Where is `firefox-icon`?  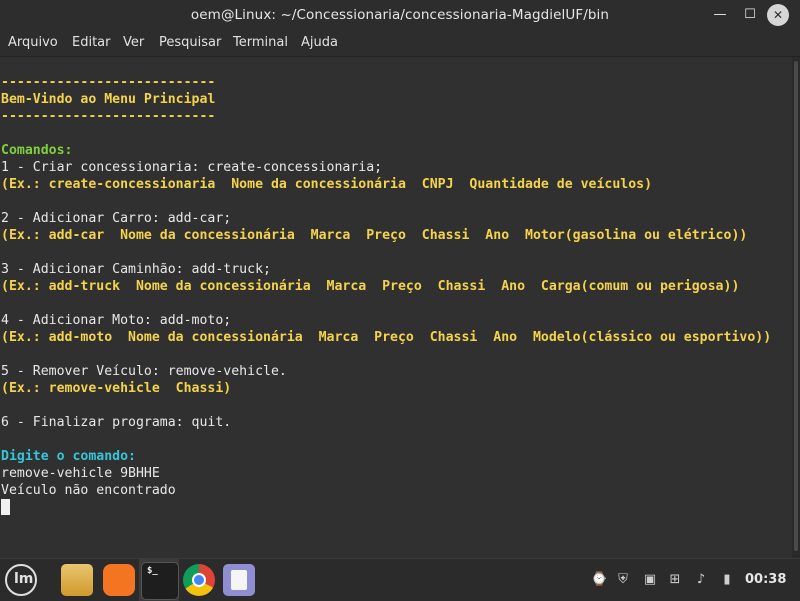
firefox-icon is located at coordinates (119, 580).